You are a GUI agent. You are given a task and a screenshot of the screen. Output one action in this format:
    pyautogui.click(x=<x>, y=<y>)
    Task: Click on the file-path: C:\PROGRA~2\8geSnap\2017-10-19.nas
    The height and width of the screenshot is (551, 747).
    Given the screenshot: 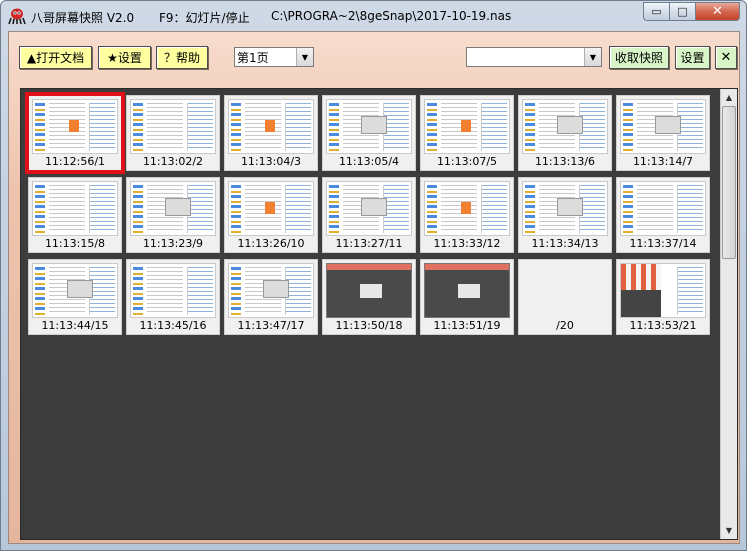 What is the action you would take?
    pyautogui.click(x=391, y=16)
    